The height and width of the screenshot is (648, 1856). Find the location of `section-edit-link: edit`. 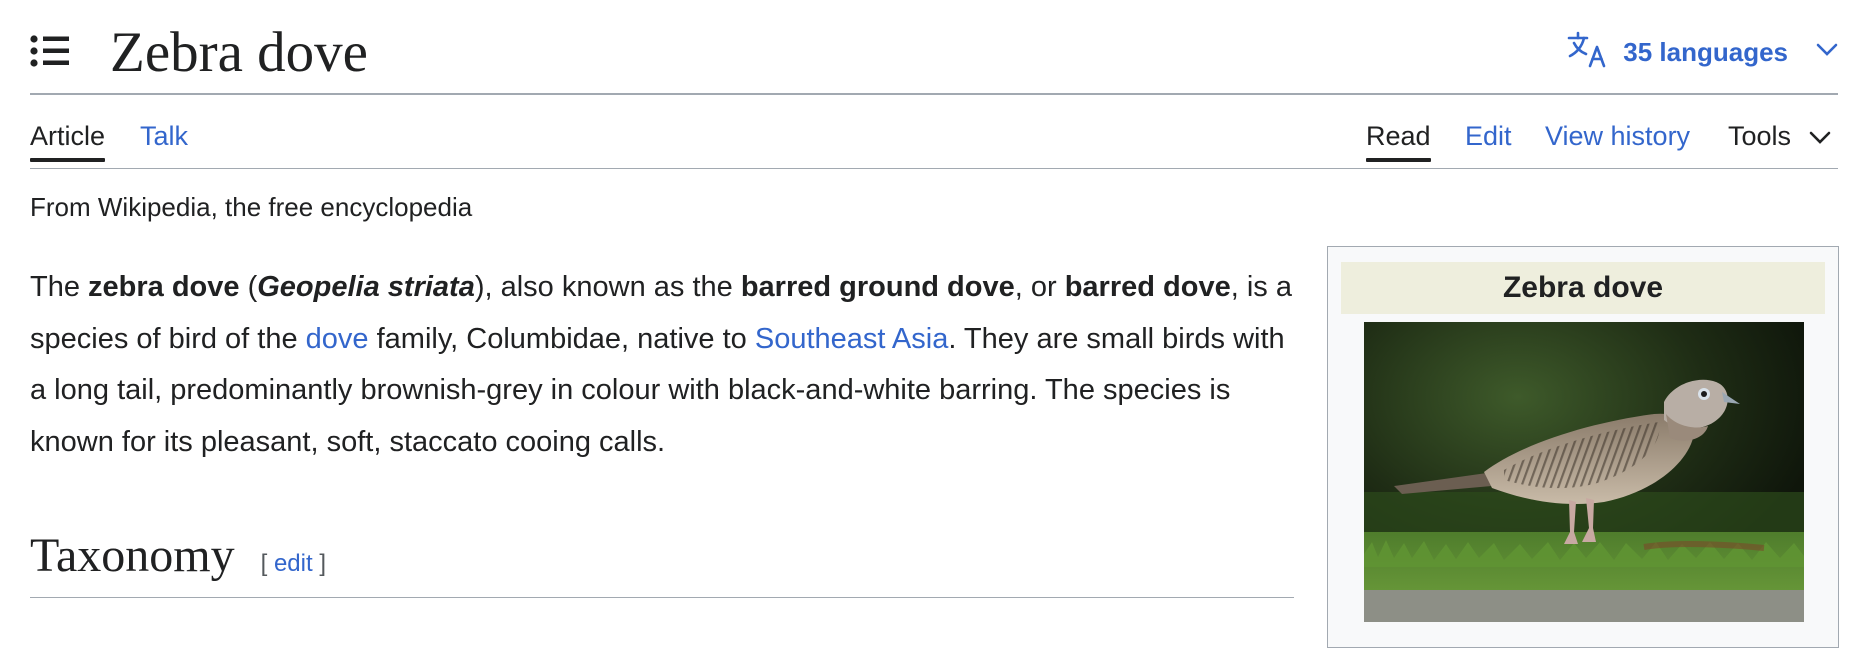

section-edit-link: edit is located at coordinates (293, 563).